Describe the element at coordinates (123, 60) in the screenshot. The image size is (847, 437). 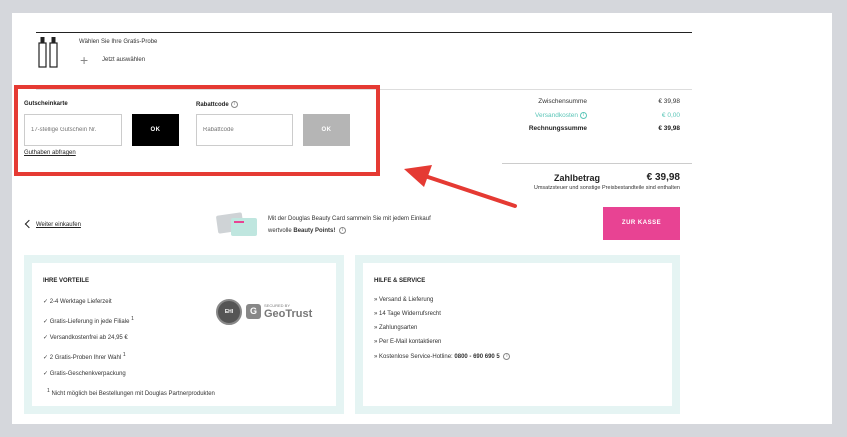
I see `select-sample-link: Jetzt auswählen` at that location.